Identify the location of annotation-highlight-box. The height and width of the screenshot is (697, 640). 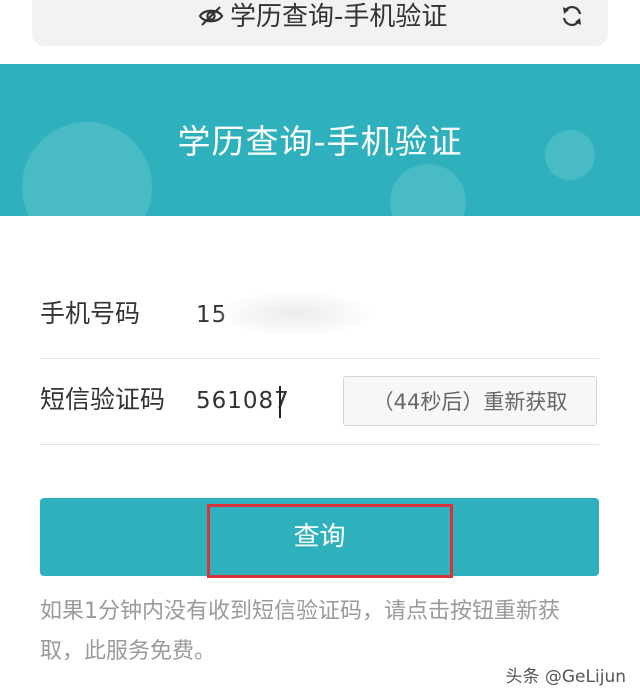
(330, 541).